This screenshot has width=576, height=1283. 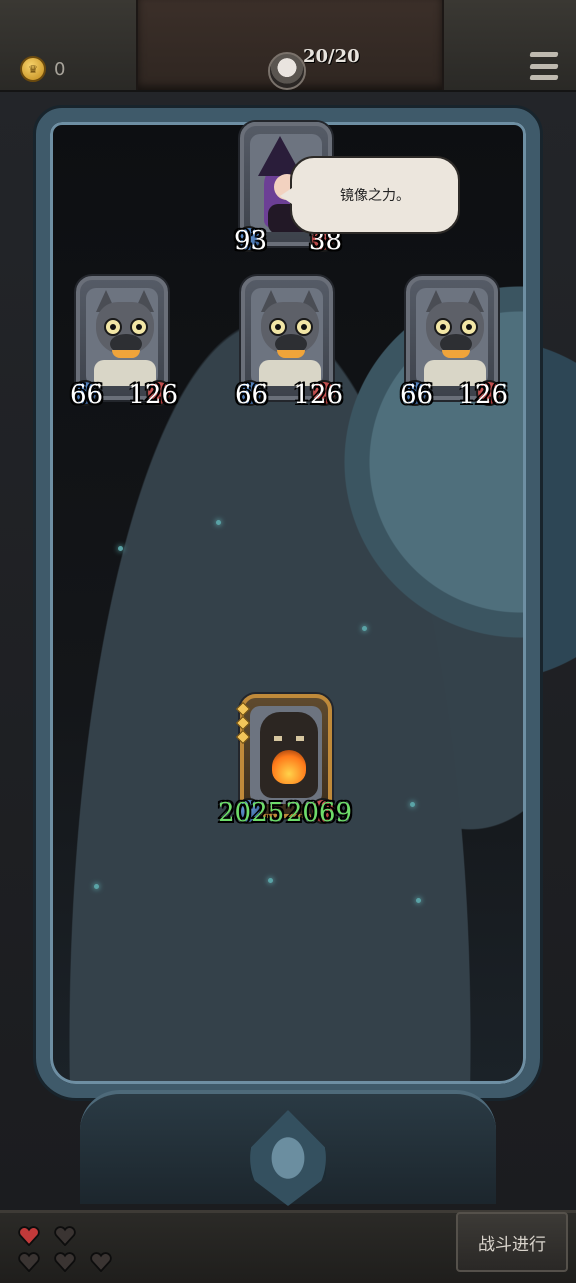 I want to click on boss-attack: 93, so click(x=251, y=241).